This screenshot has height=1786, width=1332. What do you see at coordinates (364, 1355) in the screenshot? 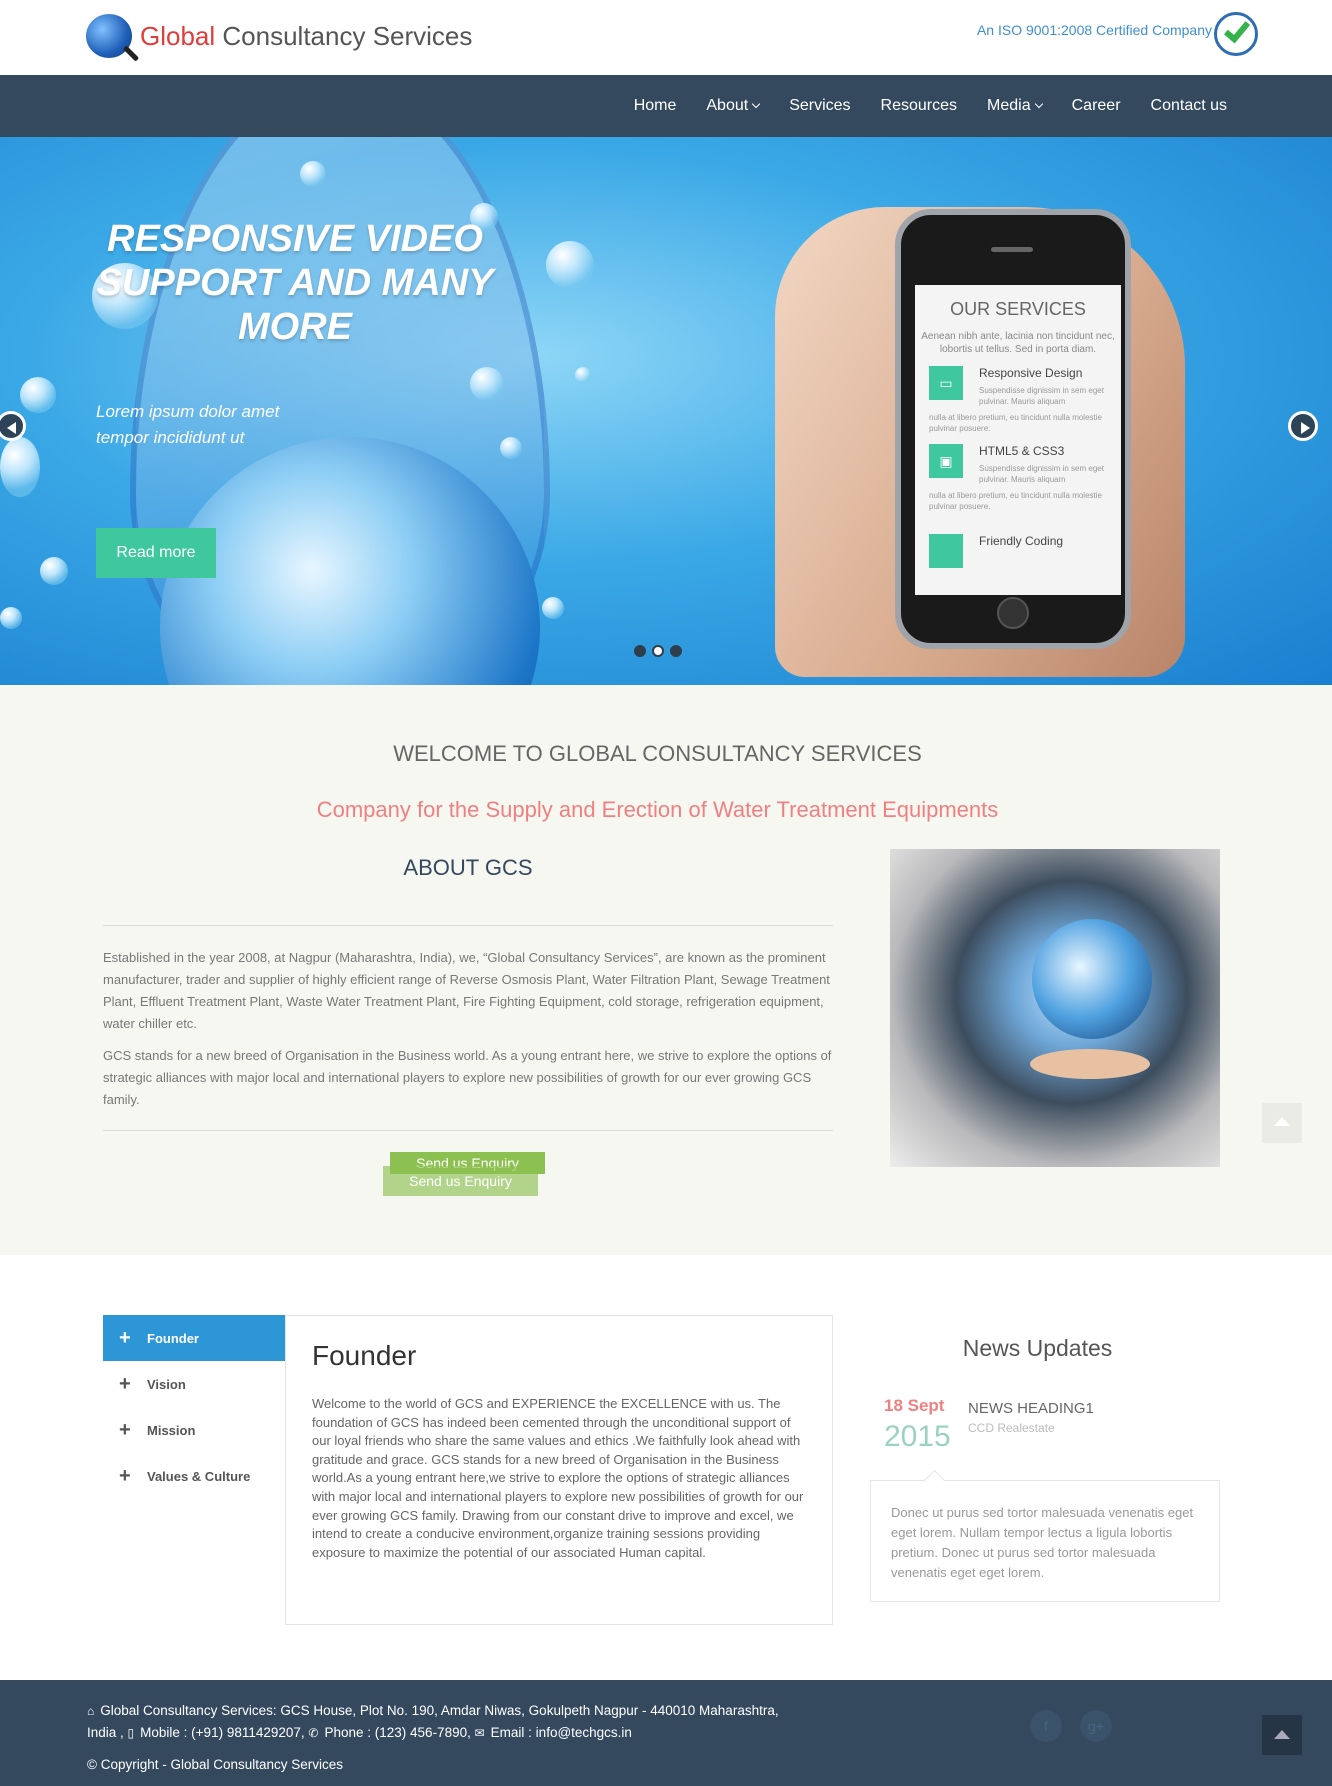
I see `tab-panel-title: Founder` at bounding box center [364, 1355].